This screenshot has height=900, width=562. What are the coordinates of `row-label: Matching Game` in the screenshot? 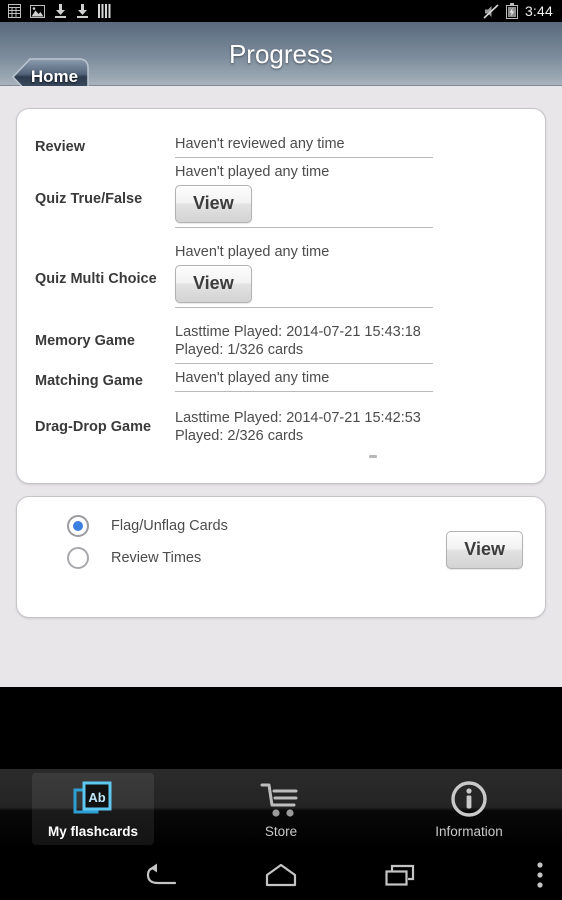 It's located at (89, 381).